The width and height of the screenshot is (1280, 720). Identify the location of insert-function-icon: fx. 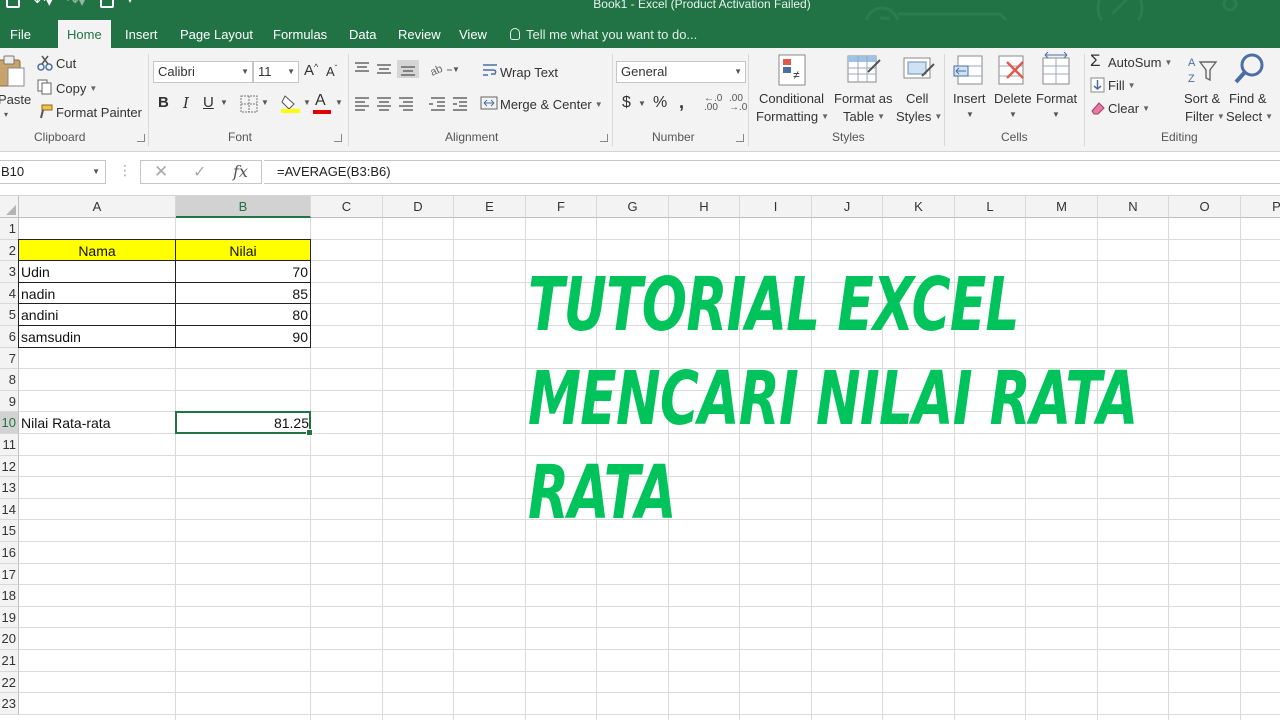
(240, 171).